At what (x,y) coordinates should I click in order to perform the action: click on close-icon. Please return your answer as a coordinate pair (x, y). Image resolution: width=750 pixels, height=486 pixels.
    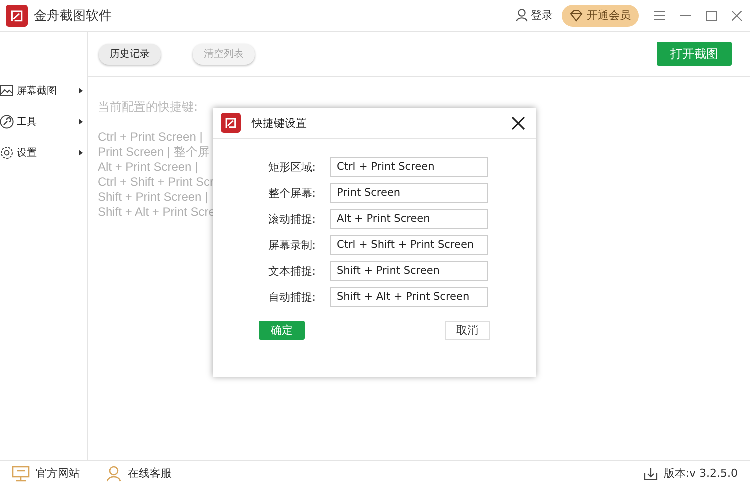
    Looking at the image, I should click on (518, 123).